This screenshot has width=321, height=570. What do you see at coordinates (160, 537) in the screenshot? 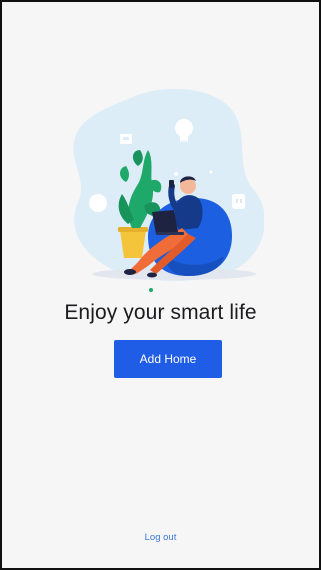
I see `logout-link: Log out` at bounding box center [160, 537].